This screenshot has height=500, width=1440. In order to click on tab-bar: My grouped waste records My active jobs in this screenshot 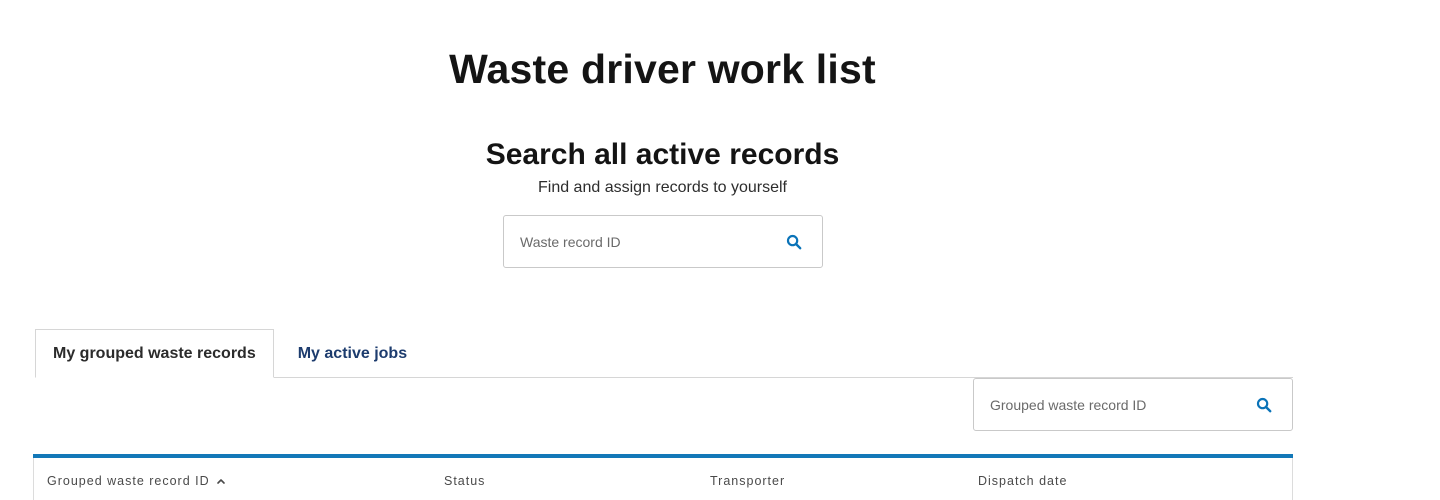, I will do `click(229, 353)`.